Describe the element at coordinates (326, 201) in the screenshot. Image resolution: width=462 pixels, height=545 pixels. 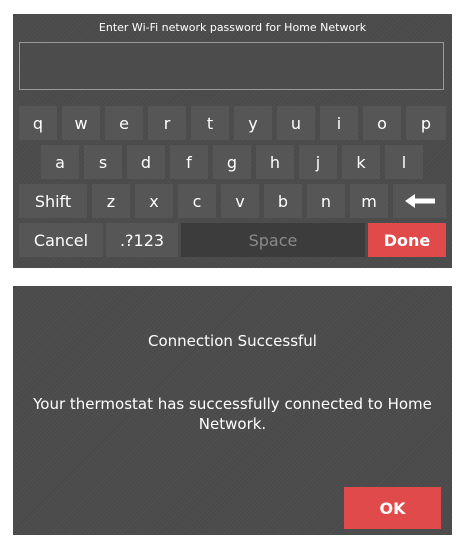
I see `key-n: n` at that location.